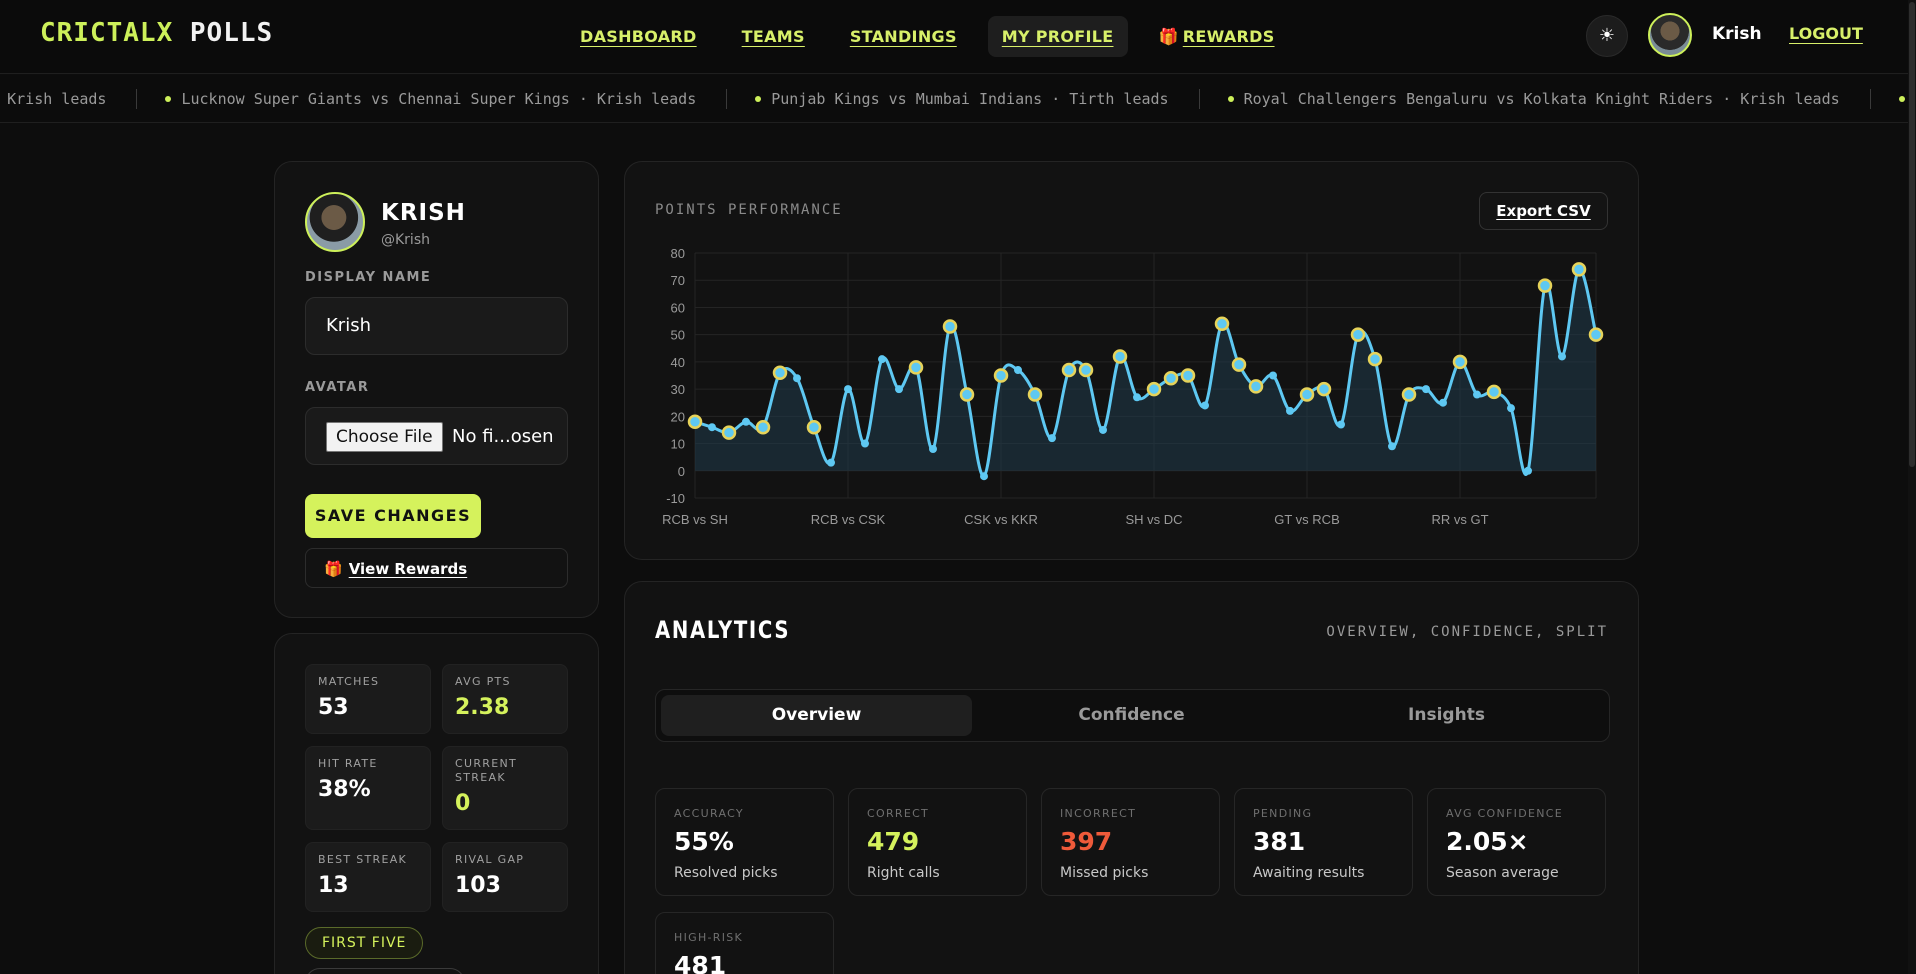 Image resolution: width=1916 pixels, height=974 pixels. I want to click on stat-label: HIT RATE, so click(348, 763).